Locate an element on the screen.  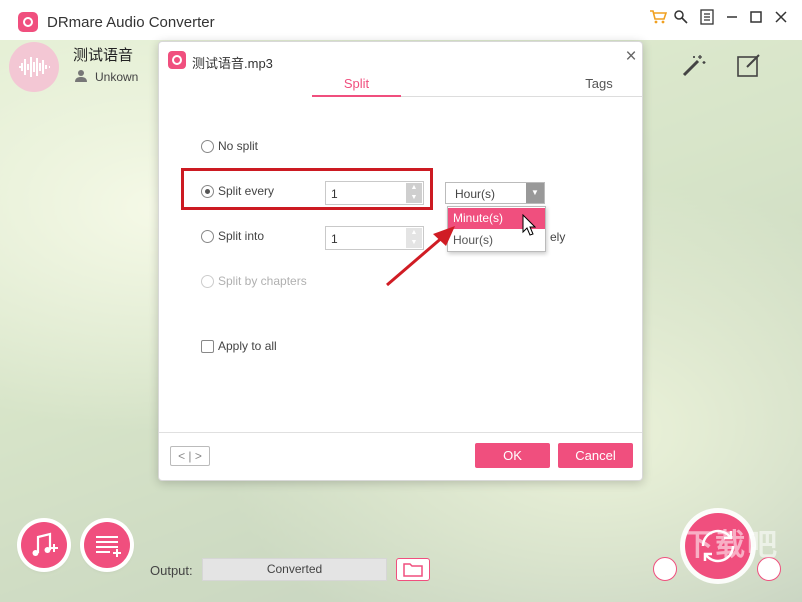
mouse-cursor-icon is located at coordinates (529, 226).